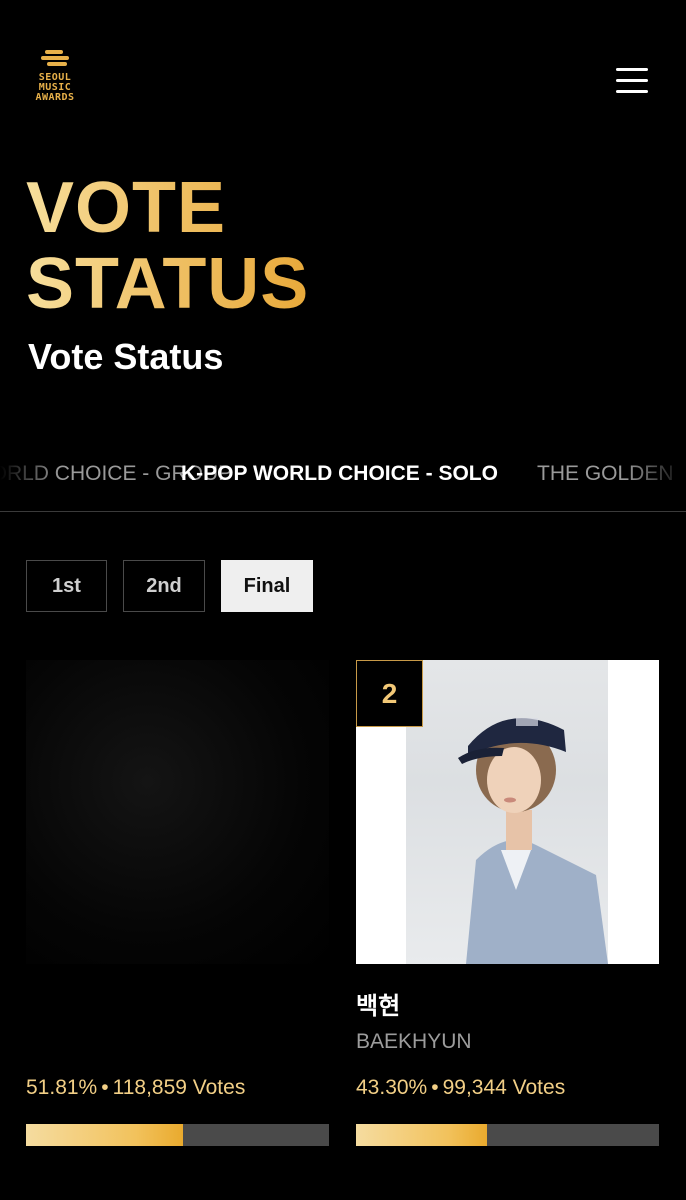 Image resolution: width=686 pixels, height=1200 pixels. Describe the element at coordinates (66, 586) in the screenshot. I see `round-1st-button: 1st` at that location.